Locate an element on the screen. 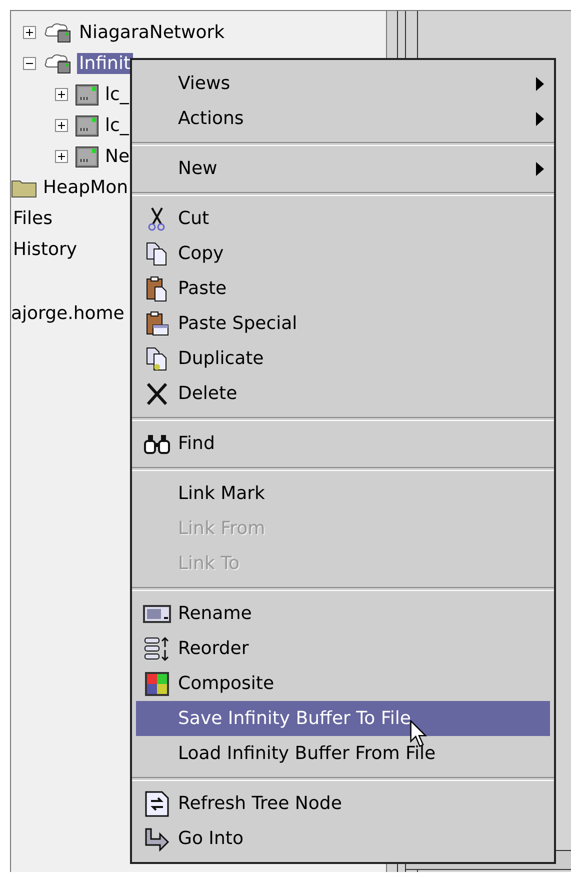  menu-item: Load Infinity Buffer From File is located at coordinates (343, 753).